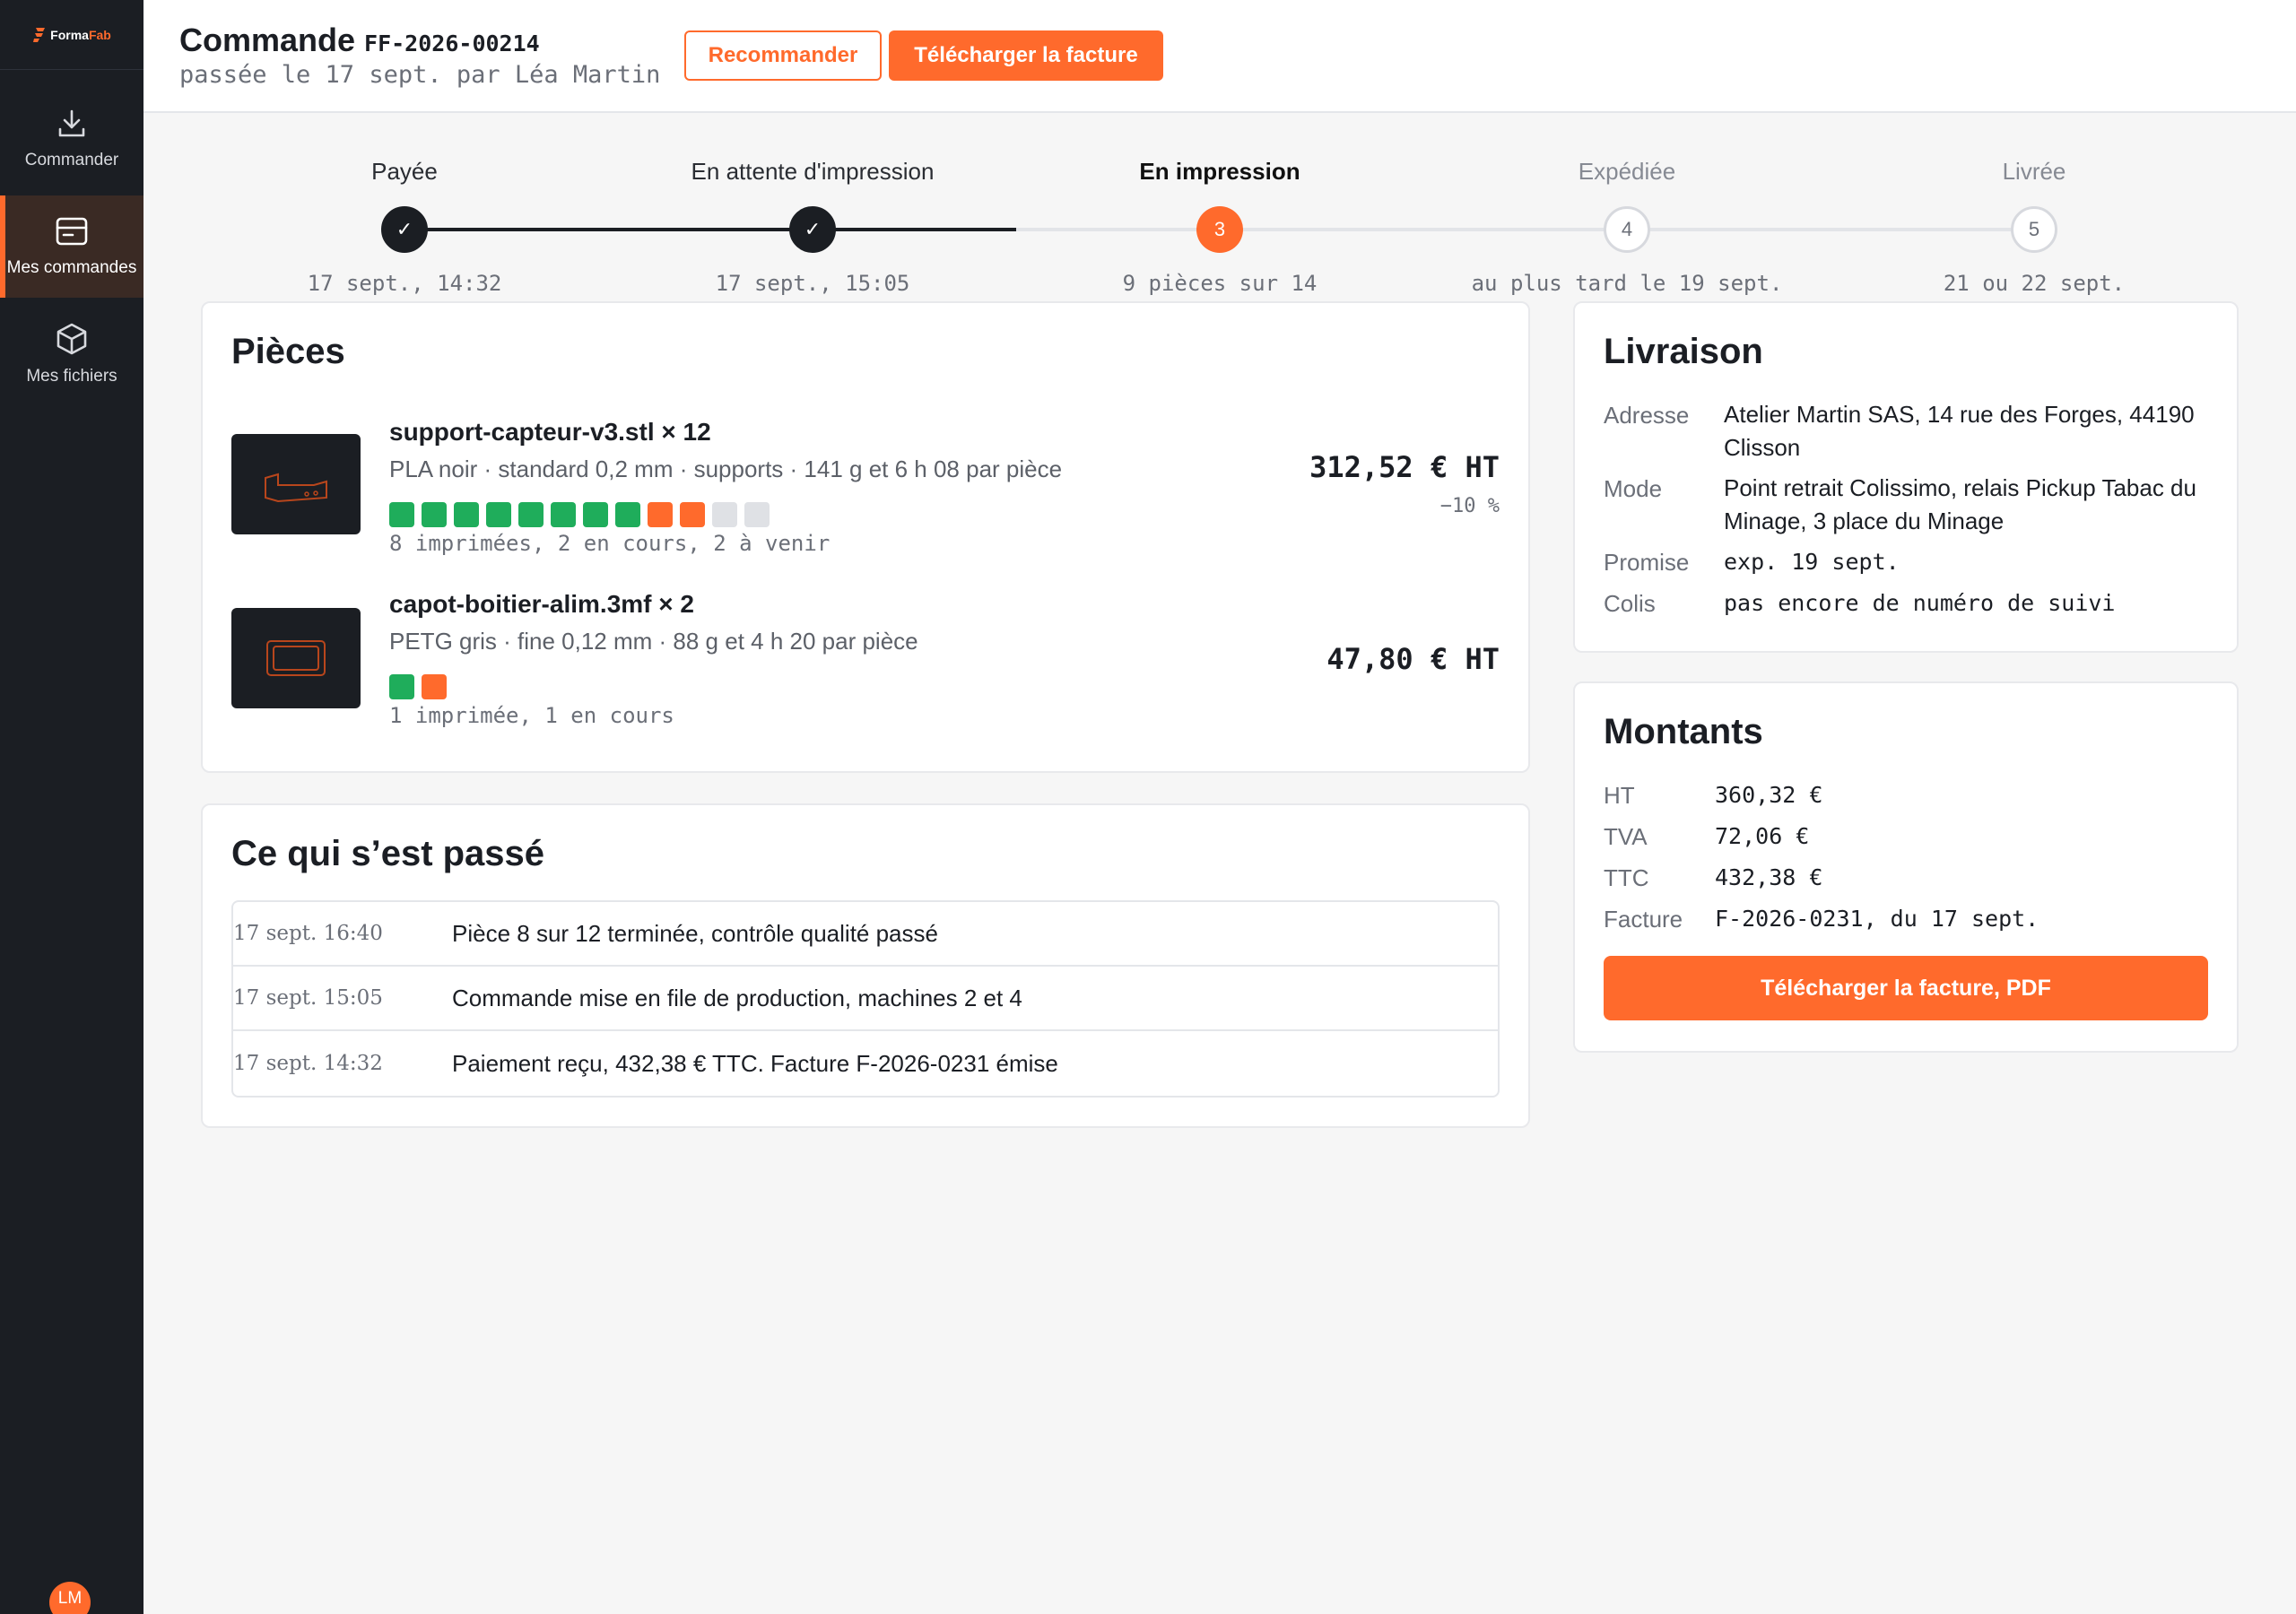  Describe the element at coordinates (1469, 506) in the screenshot. I see `piece-discount: −10 %` at that location.